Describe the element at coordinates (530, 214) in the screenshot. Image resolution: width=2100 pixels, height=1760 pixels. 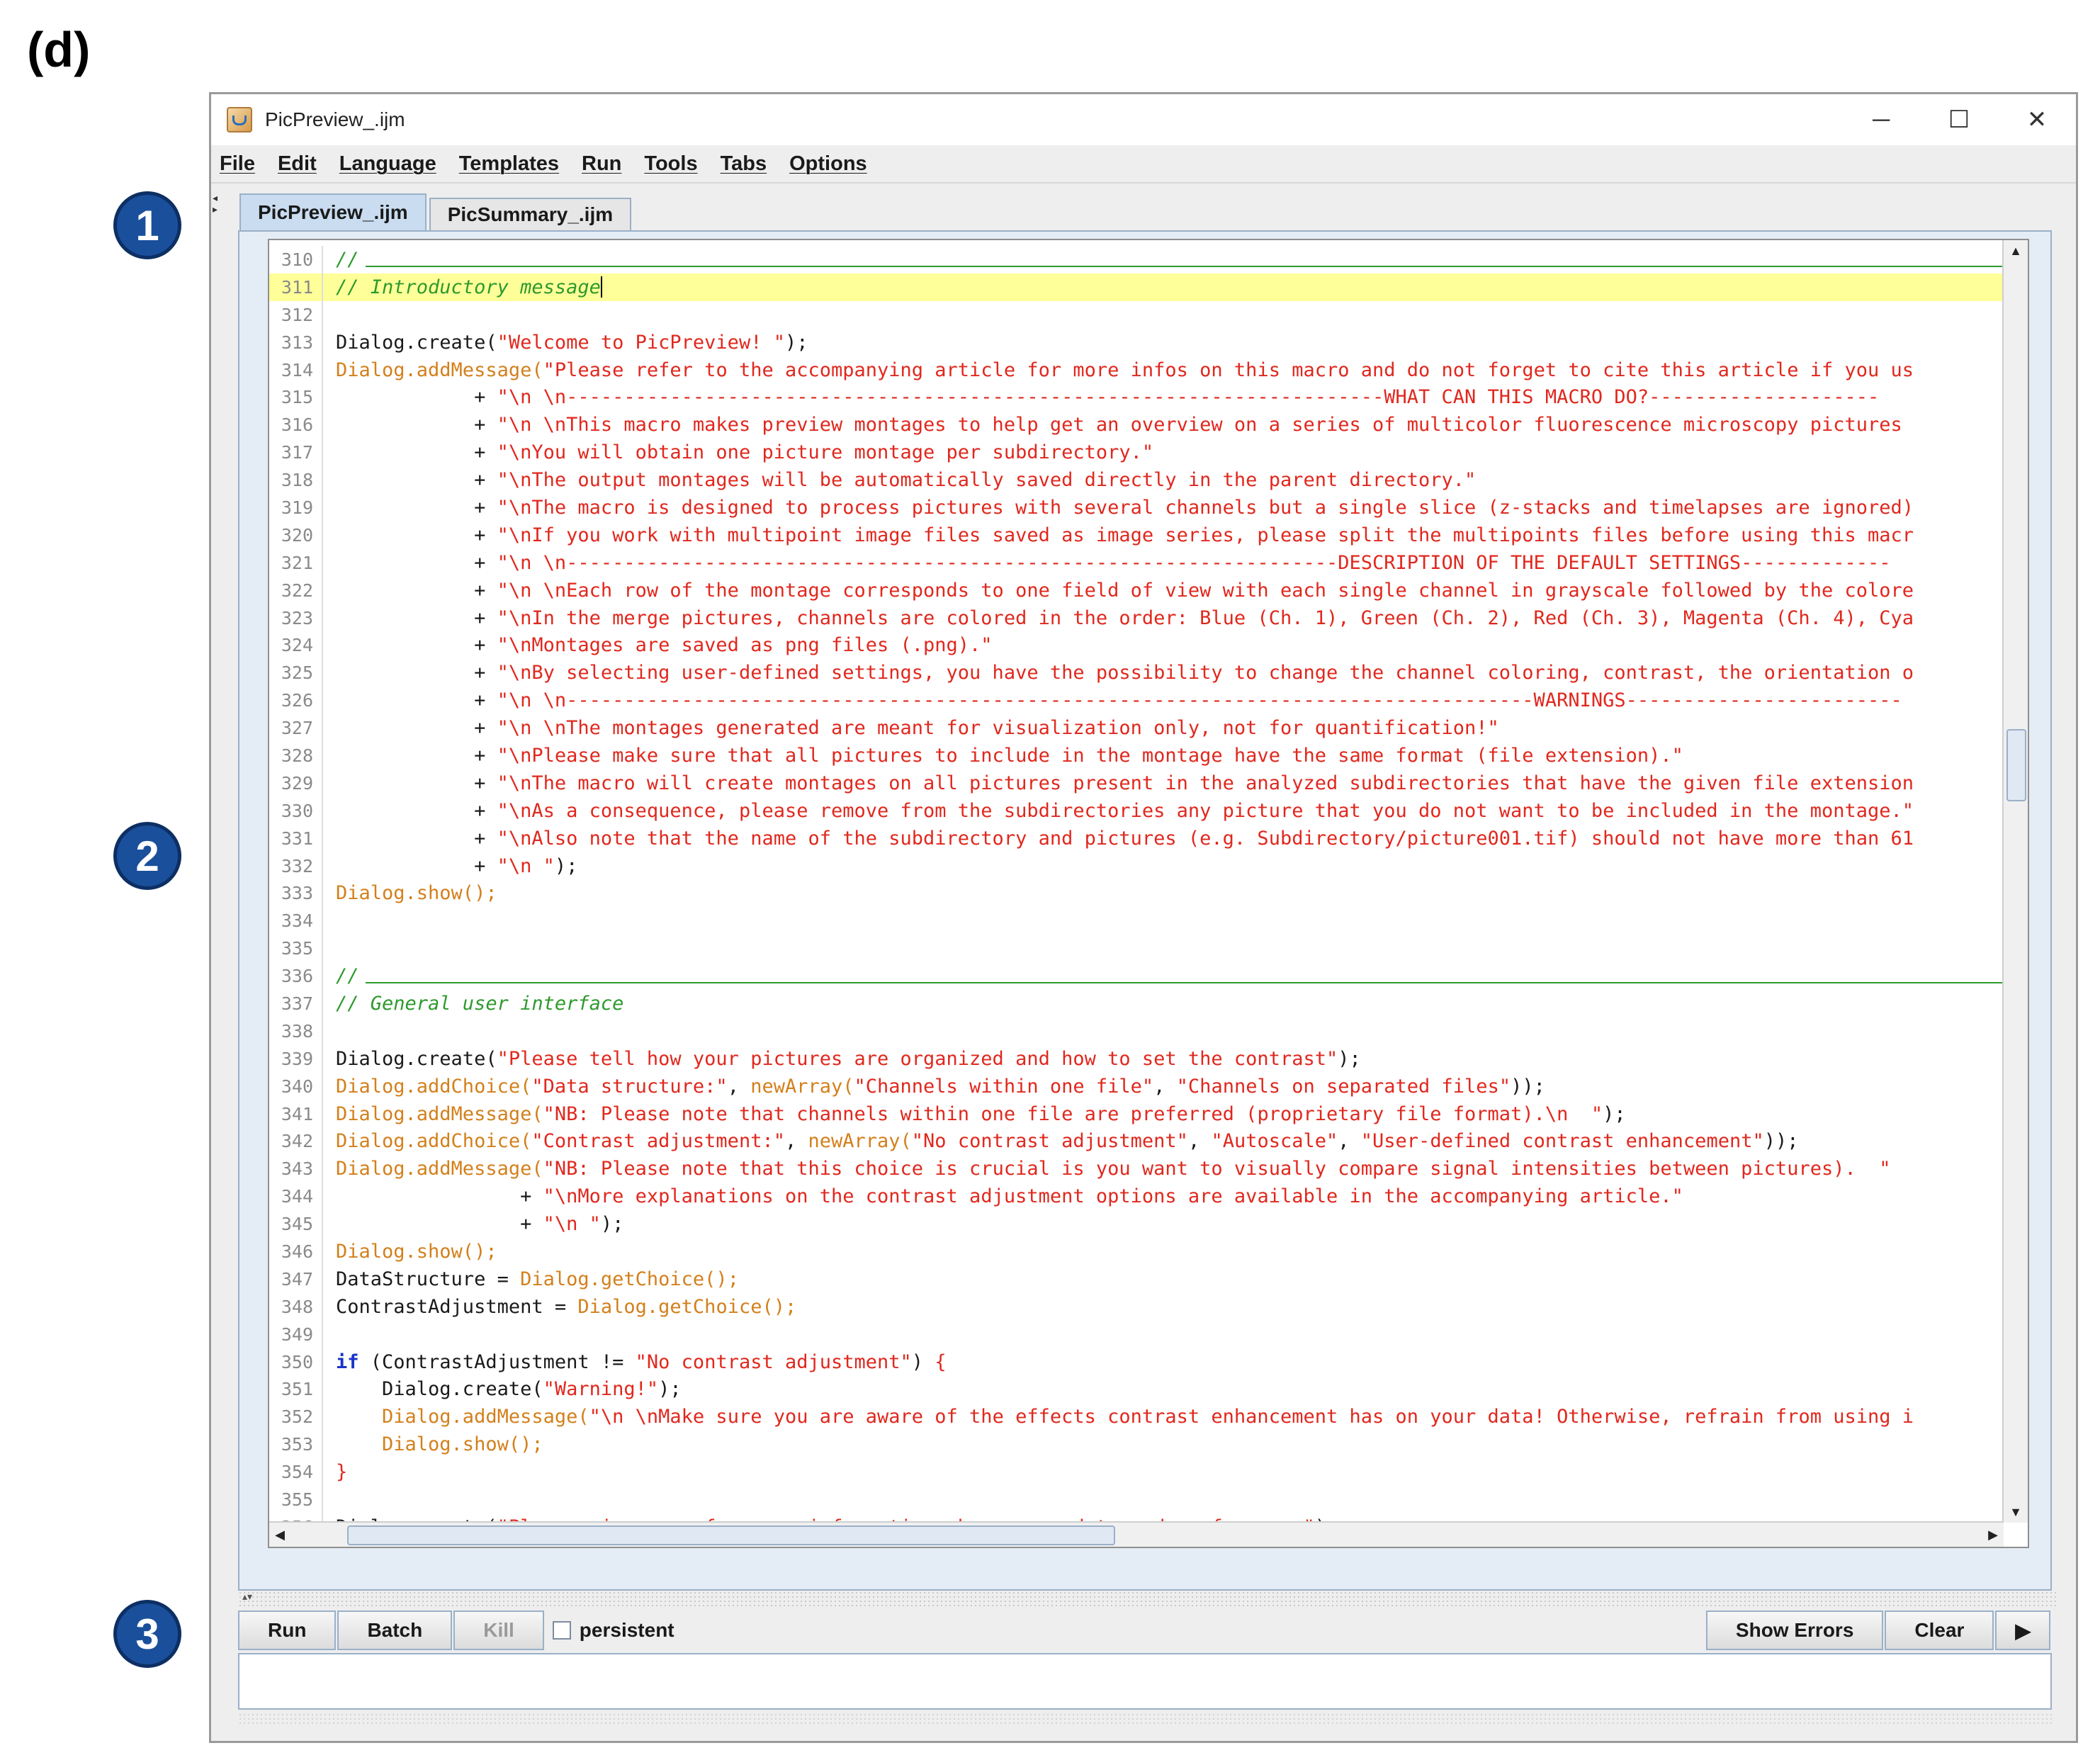
I see `tab-picsummary: PicSummary_.ijm` at that location.